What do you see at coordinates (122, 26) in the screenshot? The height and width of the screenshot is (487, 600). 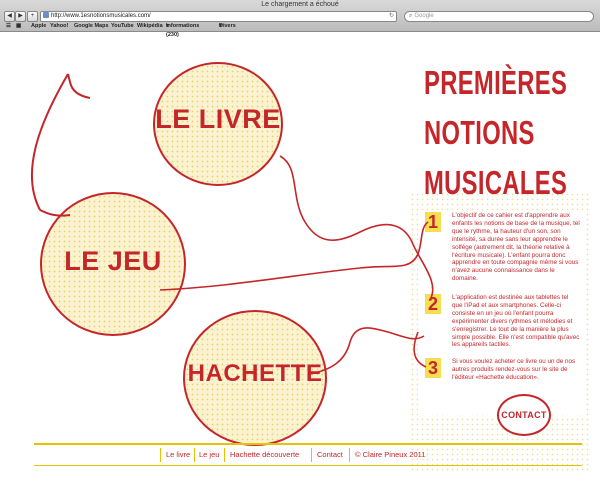 I see `bookmark-youtube: YouTube` at bounding box center [122, 26].